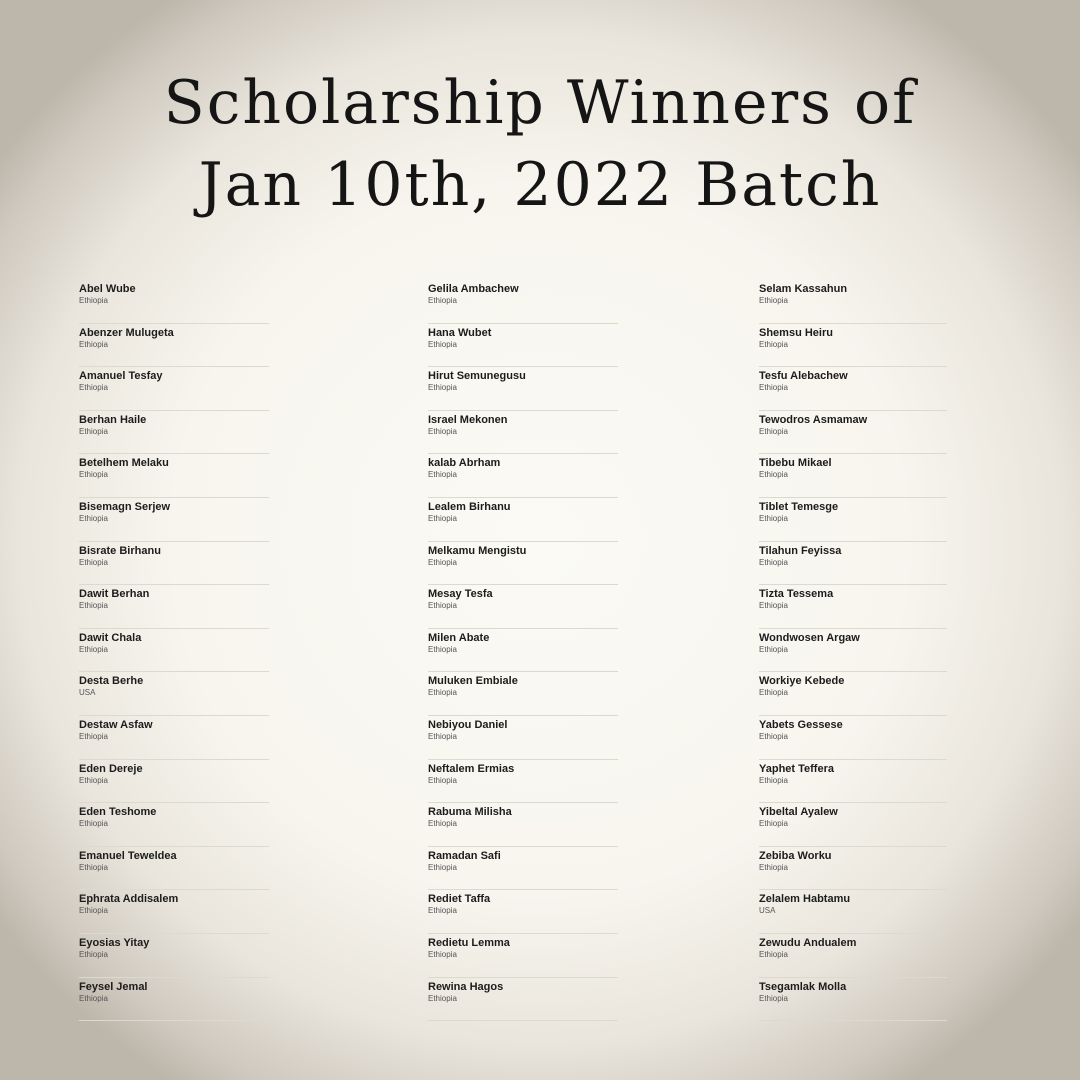 This screenshot has width=1080, height=1080. I want to click on list-item: Eden Teshome Ethiopia, so click(174, 825).